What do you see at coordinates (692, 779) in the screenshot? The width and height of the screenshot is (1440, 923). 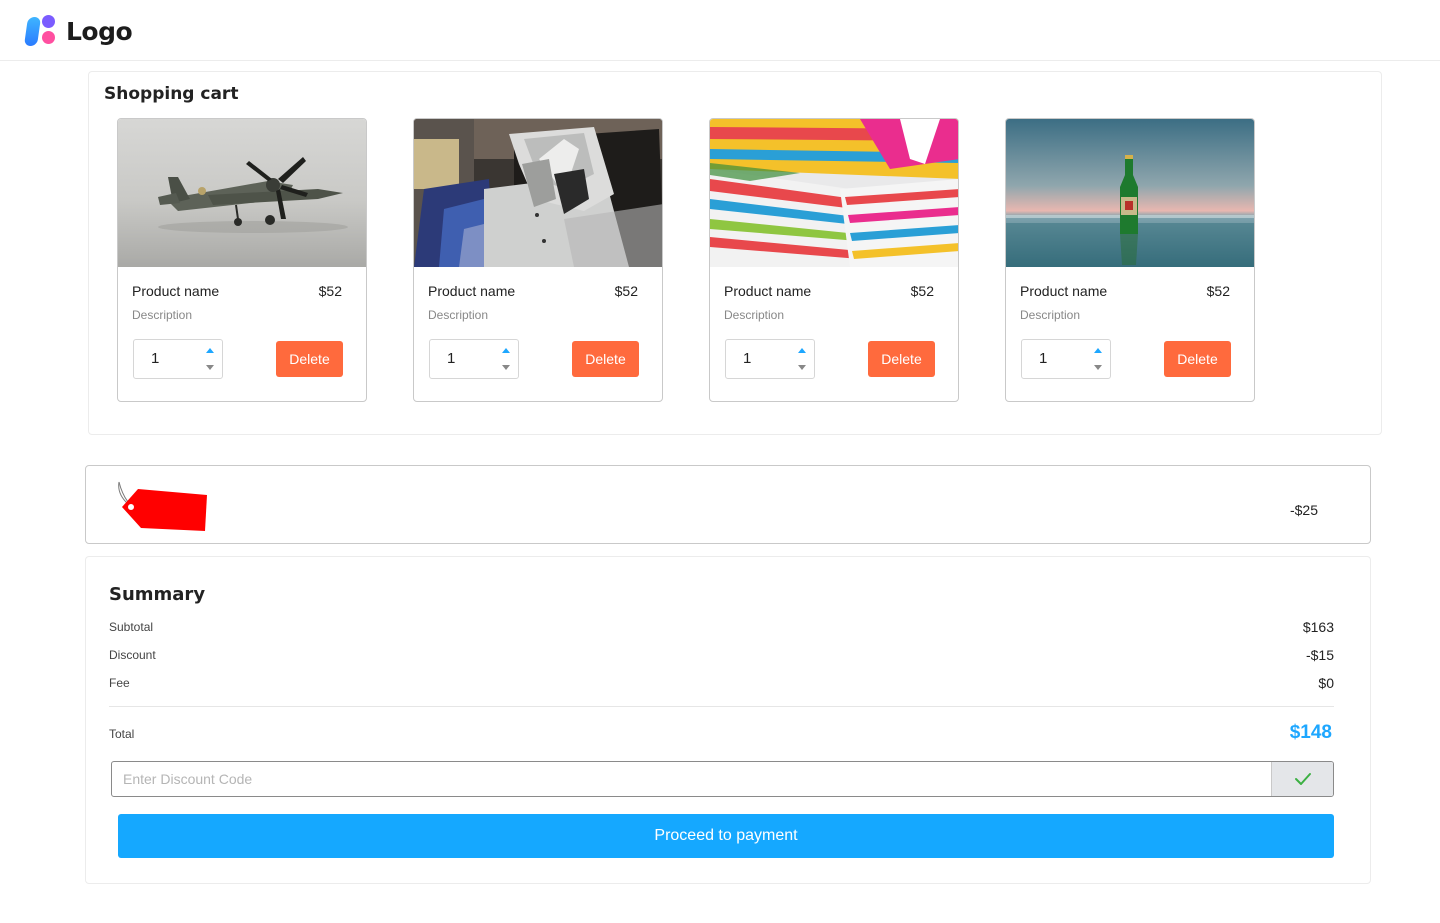 I see `discount-code-input` at bounding box center [692, 779].